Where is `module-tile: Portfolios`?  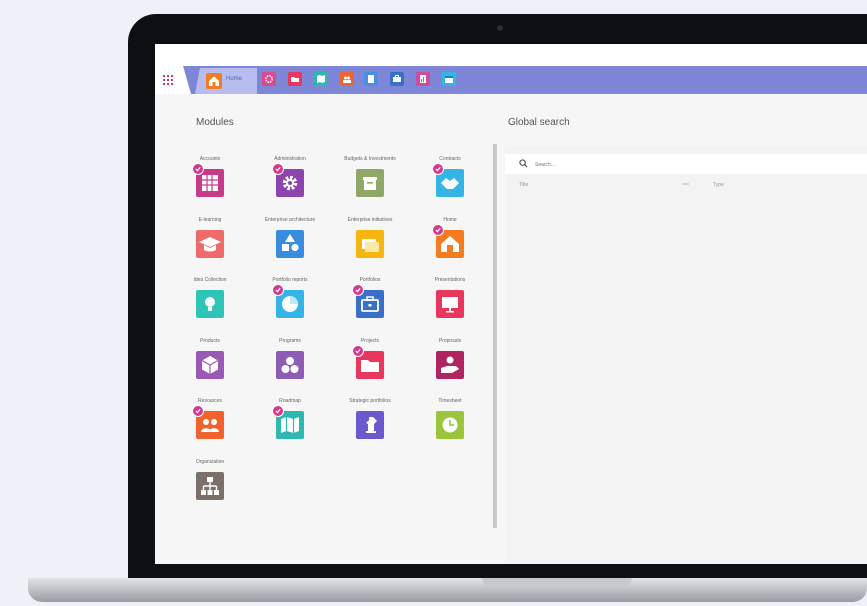 module-tile: Portfolios is located at coordinates (370, 307).